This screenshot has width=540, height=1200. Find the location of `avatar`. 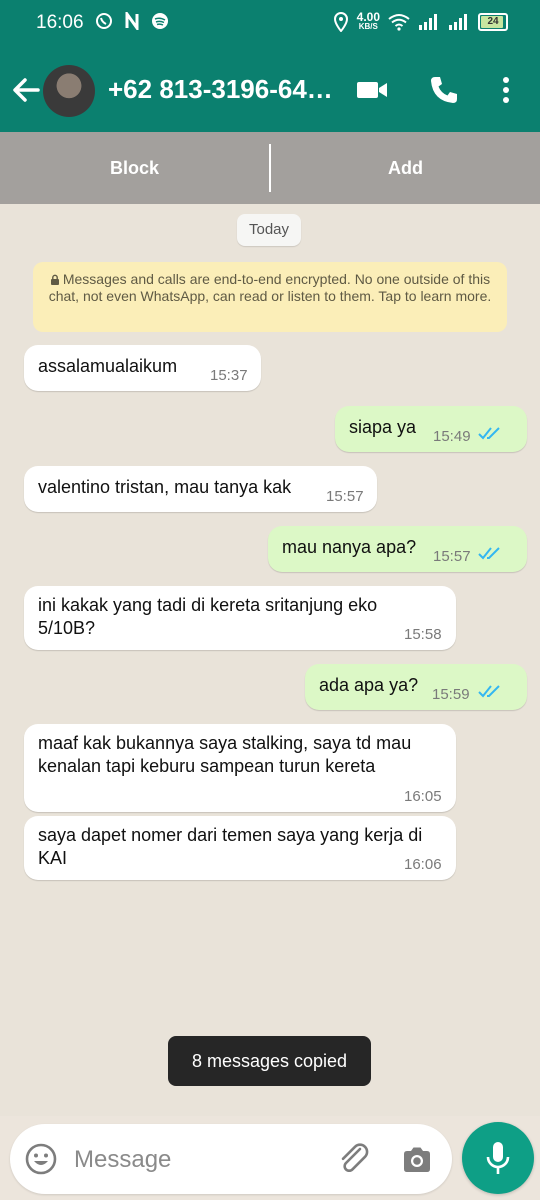

avatar is located at coordinates (69, 91).